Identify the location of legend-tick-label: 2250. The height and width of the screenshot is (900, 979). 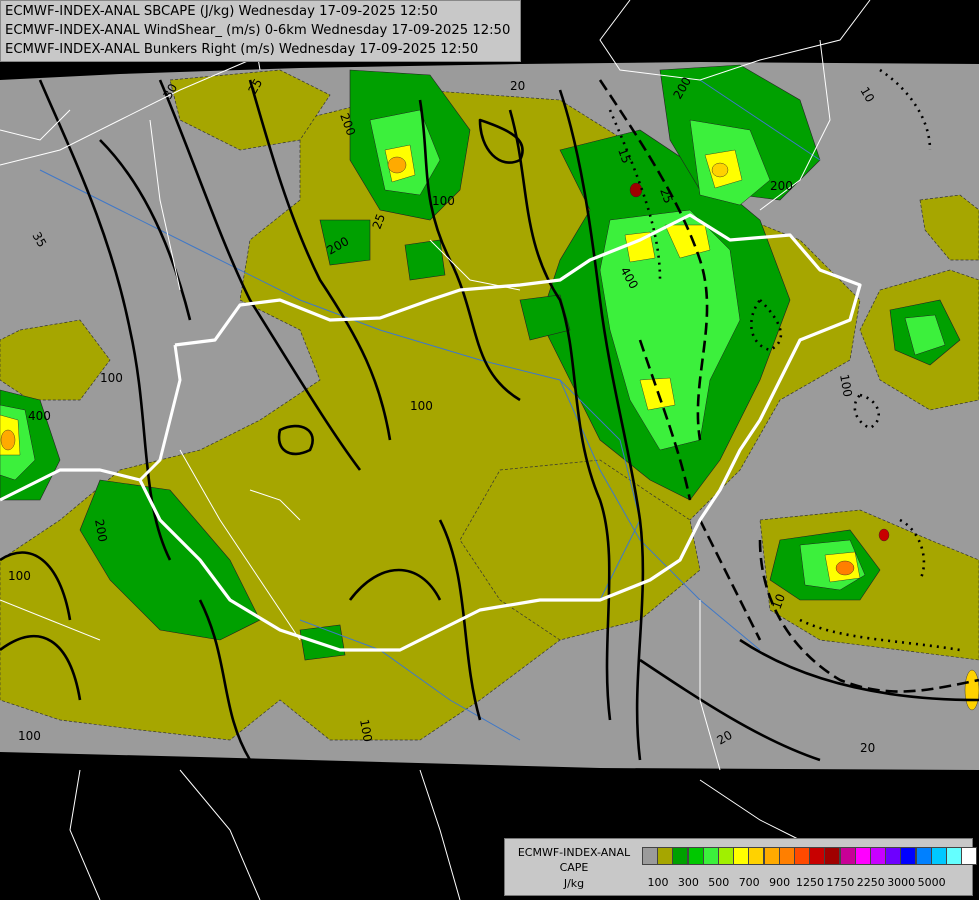
(870, 882).